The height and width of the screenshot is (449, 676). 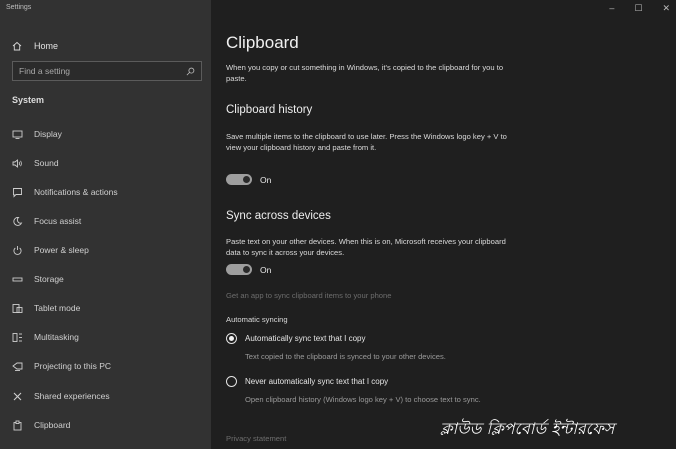 I want to click on home-label: Home, so click(x=46, y=46).